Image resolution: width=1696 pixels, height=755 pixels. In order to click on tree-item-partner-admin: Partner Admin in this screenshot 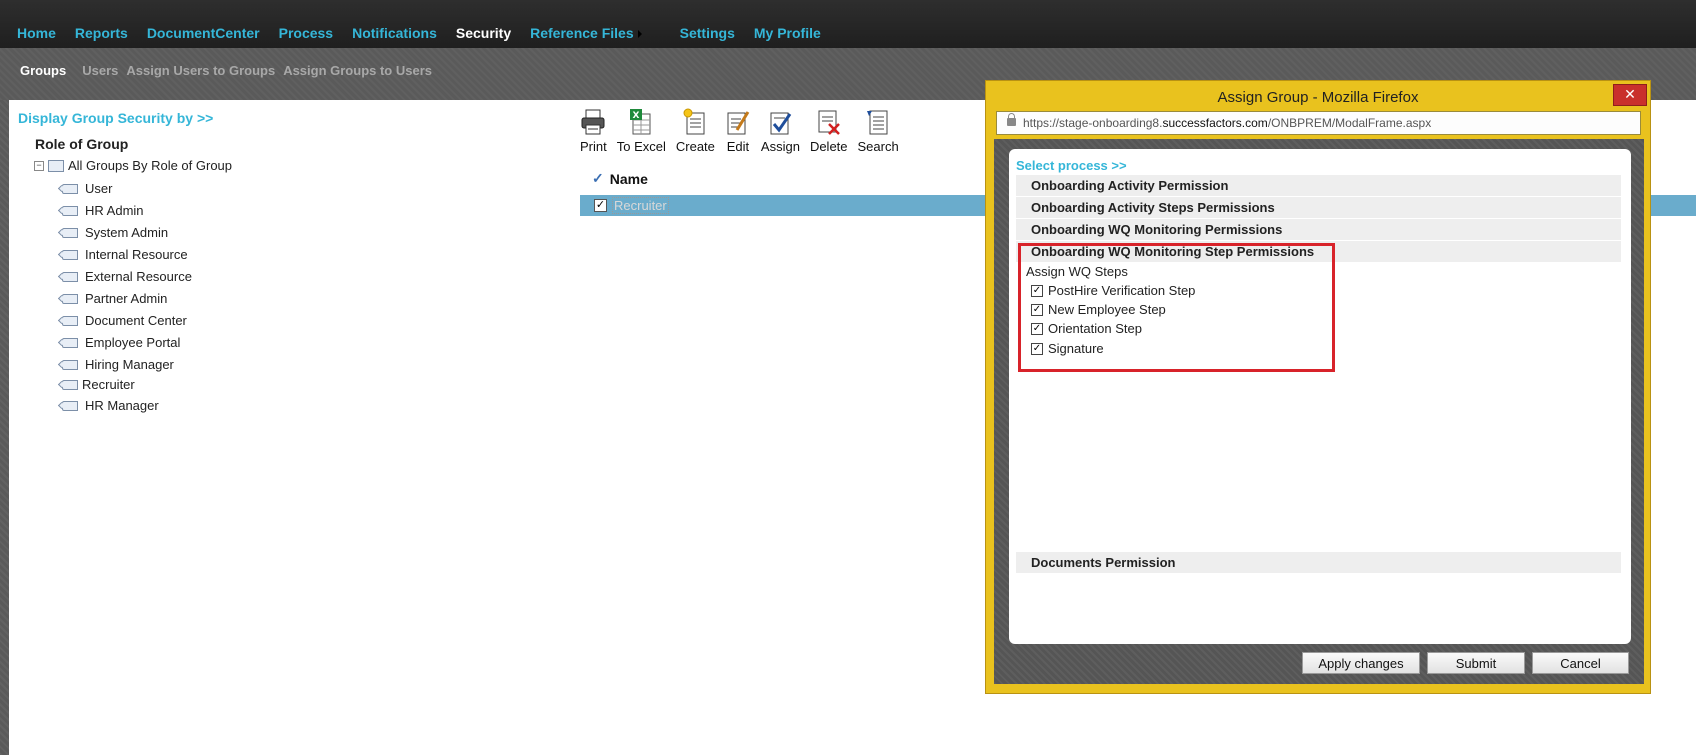, I will do `click(114, 298)`.